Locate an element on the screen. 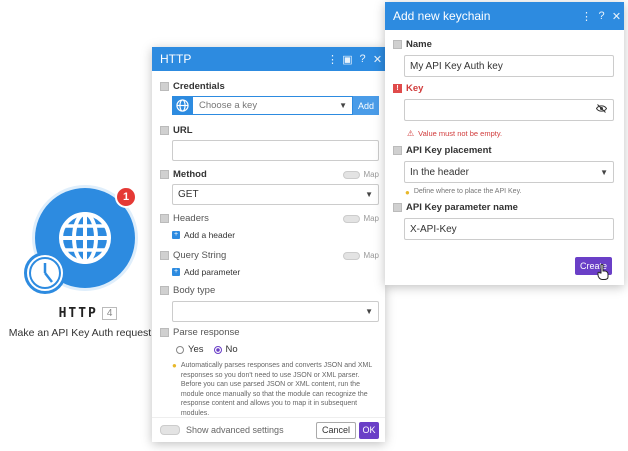 This screenshot has width=628, height=451. fullscreen-icon: ▣ is located at coordinates (347, 59).